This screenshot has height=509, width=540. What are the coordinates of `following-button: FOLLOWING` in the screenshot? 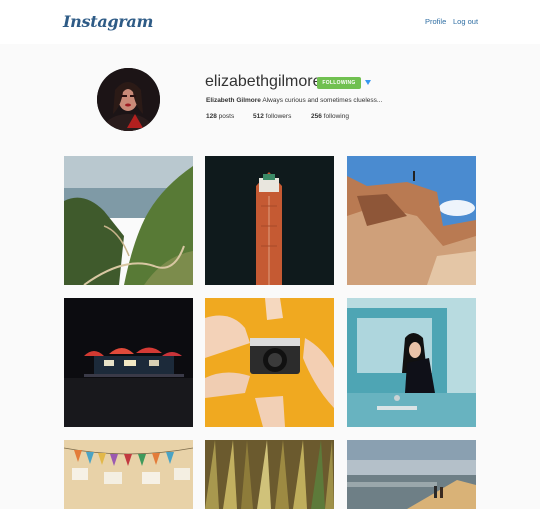 It's located at (339, 83).